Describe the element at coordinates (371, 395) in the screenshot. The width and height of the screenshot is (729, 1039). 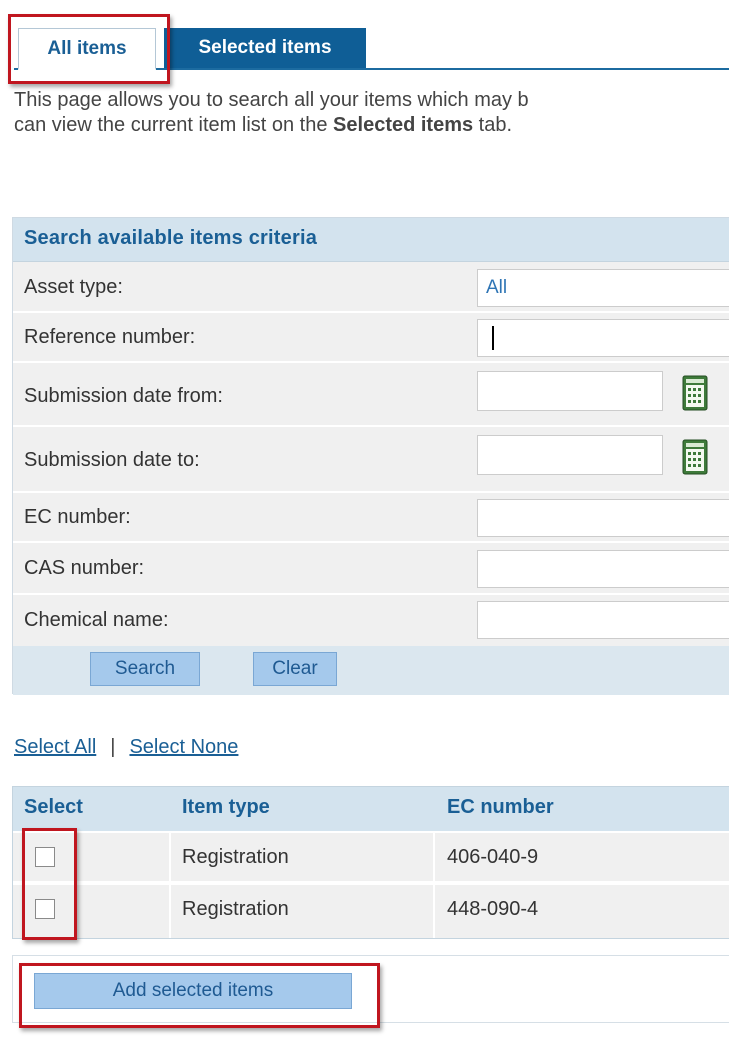
I see `submission-from-row: Submission date from:` at that location.